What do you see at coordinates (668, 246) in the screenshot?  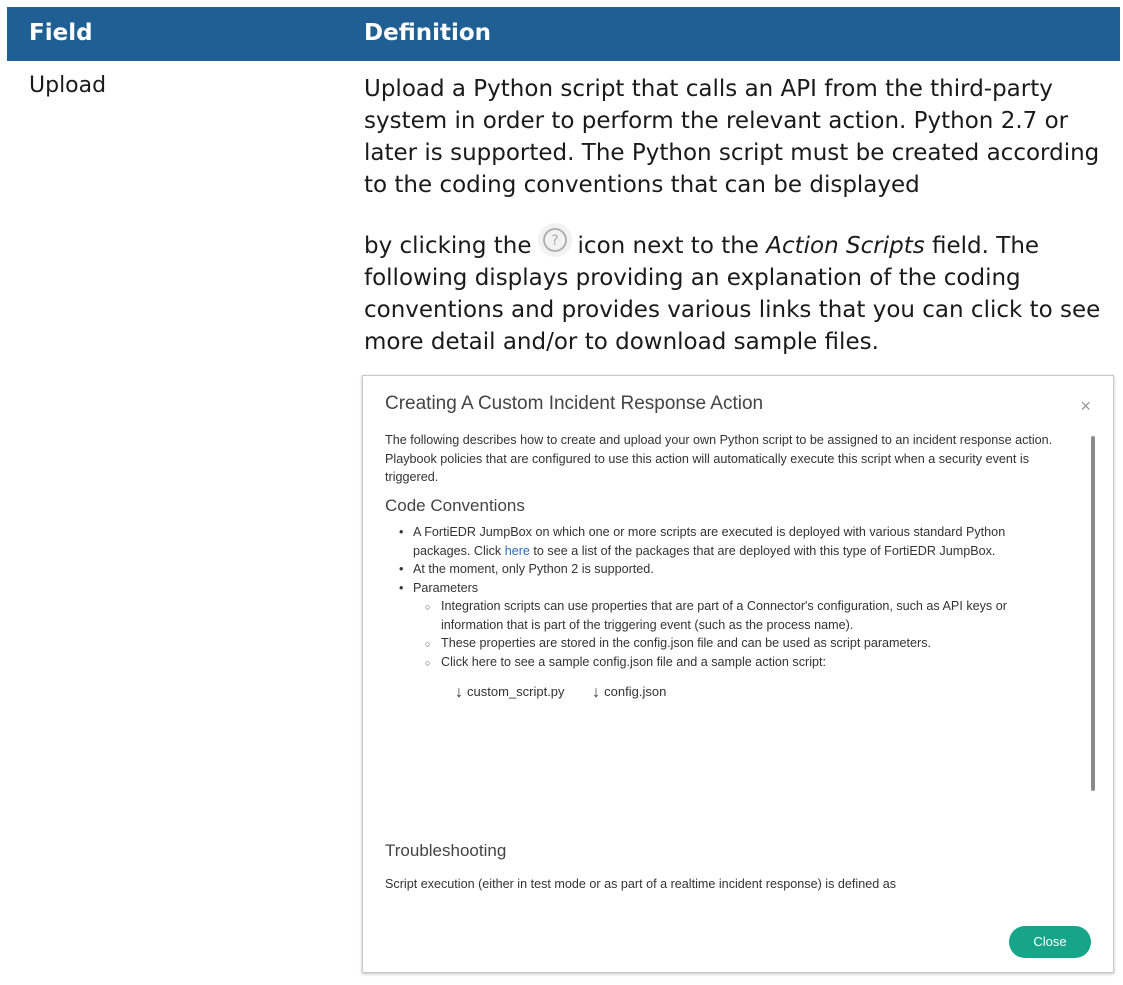 I see `definition-text-after-icon: icon next to the` at bounding box center [668, 246].